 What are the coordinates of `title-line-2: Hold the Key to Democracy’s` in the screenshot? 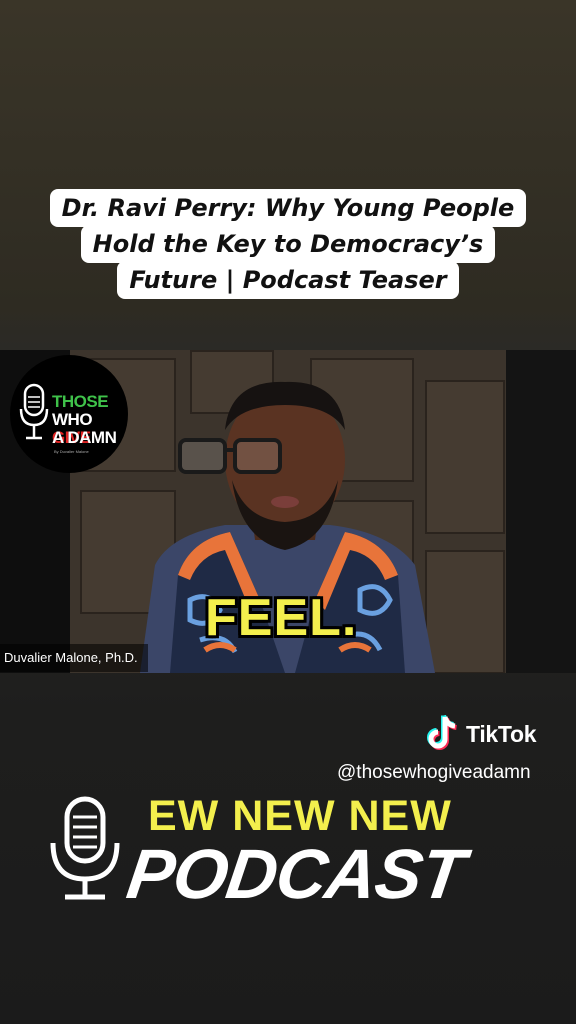 It's located at (288, 244).